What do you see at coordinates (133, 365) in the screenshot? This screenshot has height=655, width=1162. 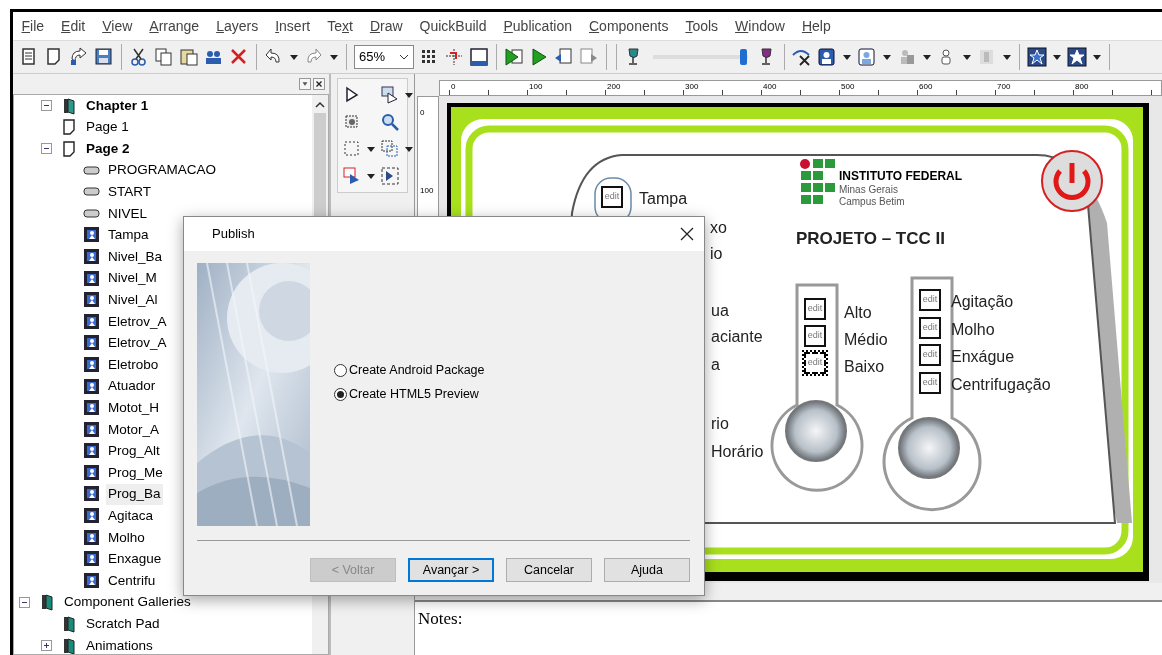 I see `tree-item: Eletrobo` at bounding box center [133, 365].